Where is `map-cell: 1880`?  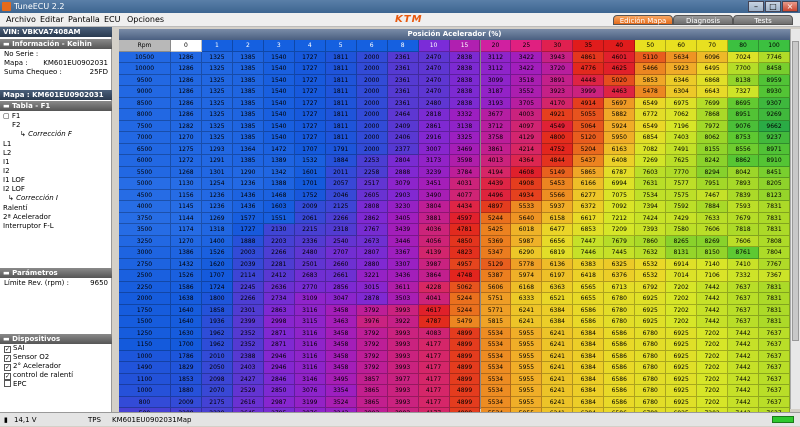 map-cell: 1880 is located at coordinates (186, 391).